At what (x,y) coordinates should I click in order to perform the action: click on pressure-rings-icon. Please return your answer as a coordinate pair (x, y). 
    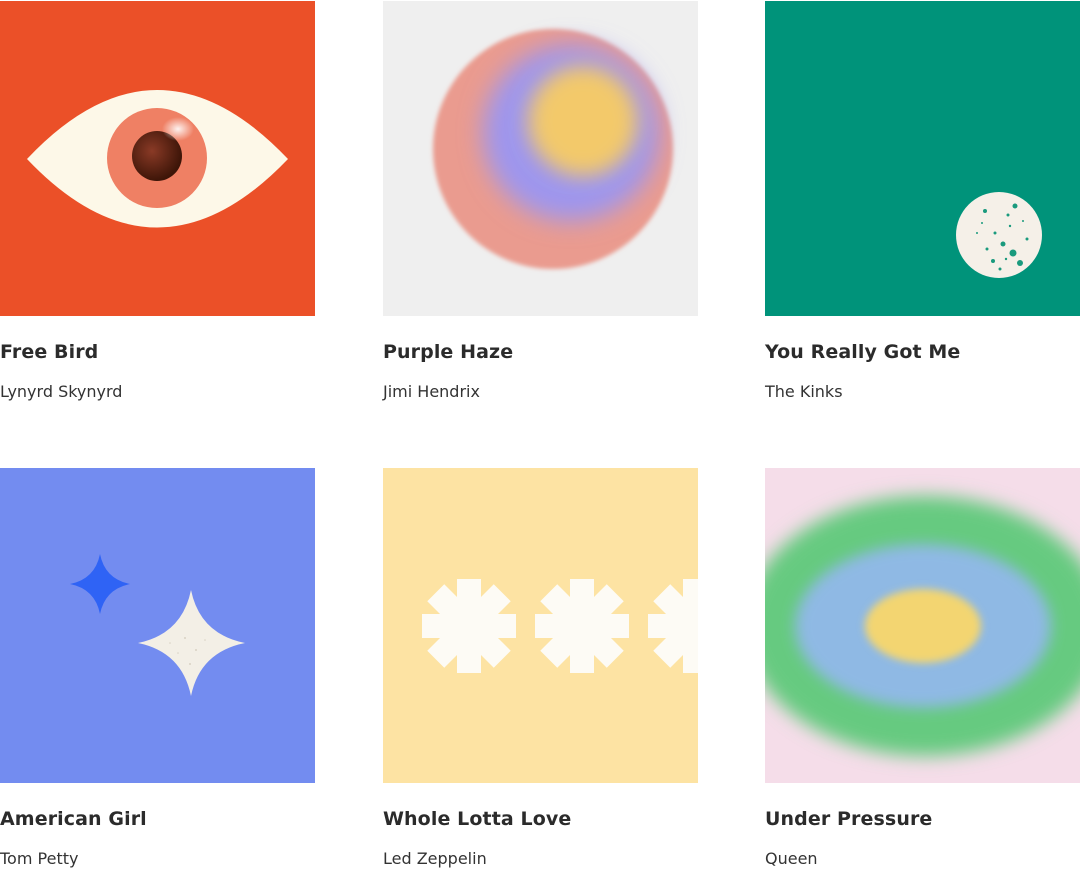
    Looking at the image, I should click on (922, 625).